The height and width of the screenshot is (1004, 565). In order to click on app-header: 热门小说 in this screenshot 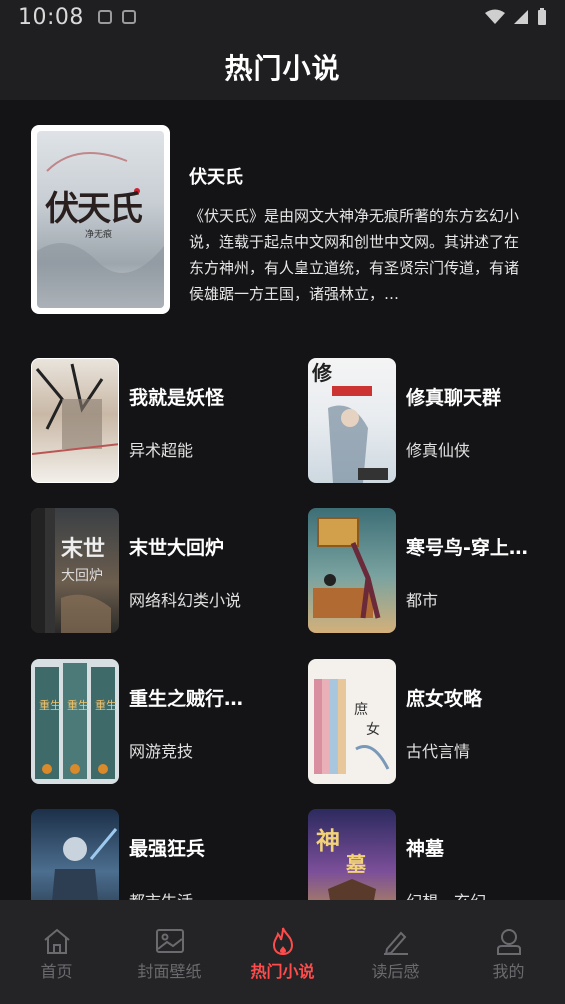, I will do `click(282, 67)`.